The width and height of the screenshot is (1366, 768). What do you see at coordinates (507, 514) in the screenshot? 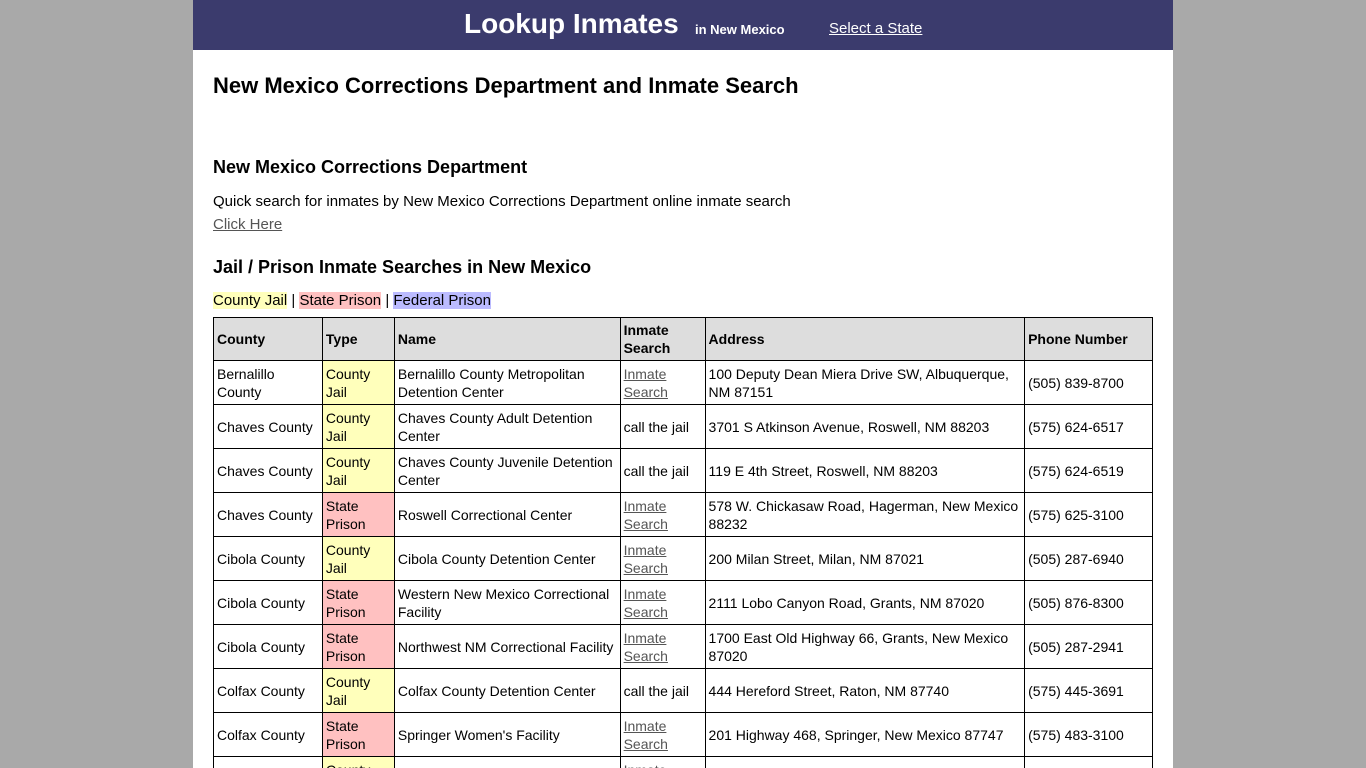
I see `cell-name: Roswell Correctional Center` at bounding box center [507, 514].